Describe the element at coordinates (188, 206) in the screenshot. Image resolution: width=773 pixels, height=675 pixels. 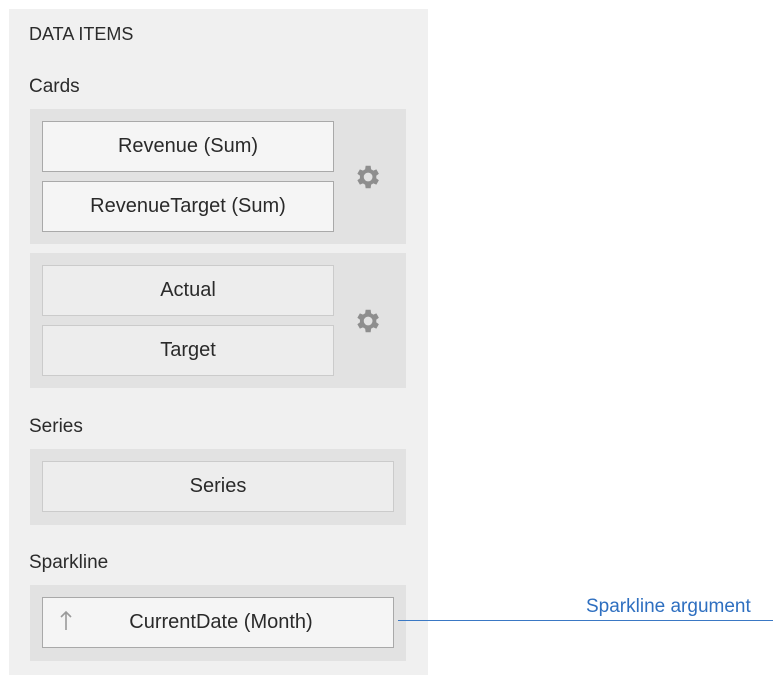
I see `card-target-field: RevenueTarget (Sum)` at that location.